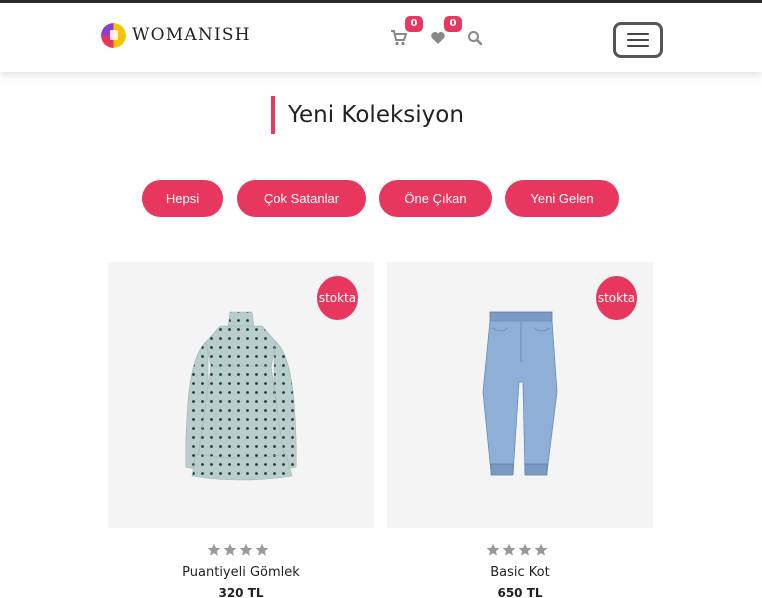 Image resolution: width=762 pixels, height=598 pixels. Describe the element at coordinates (113, 35) in the screenshot. I see `brand-logo-icon` at that location.